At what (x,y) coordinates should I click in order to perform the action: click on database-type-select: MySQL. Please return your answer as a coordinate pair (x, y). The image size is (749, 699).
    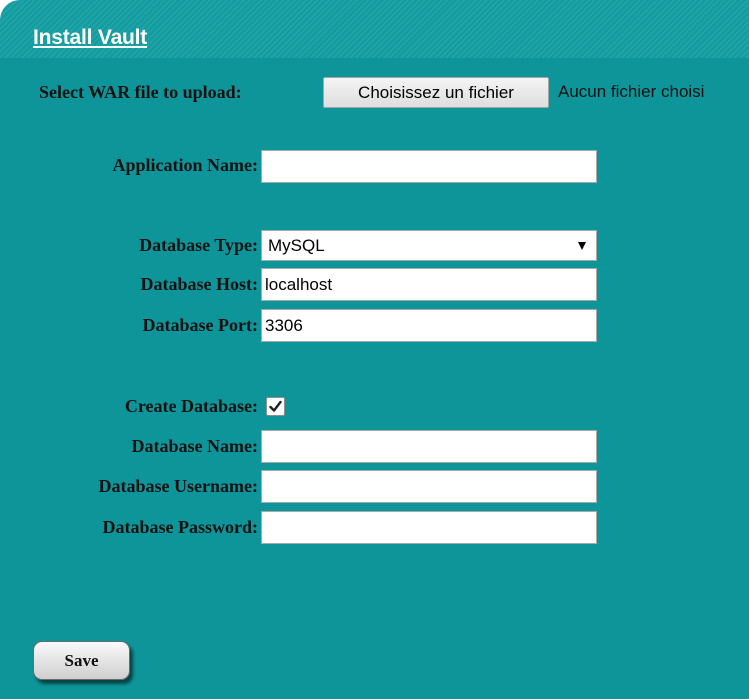
    Looking at the image, I should click on (429, 245).